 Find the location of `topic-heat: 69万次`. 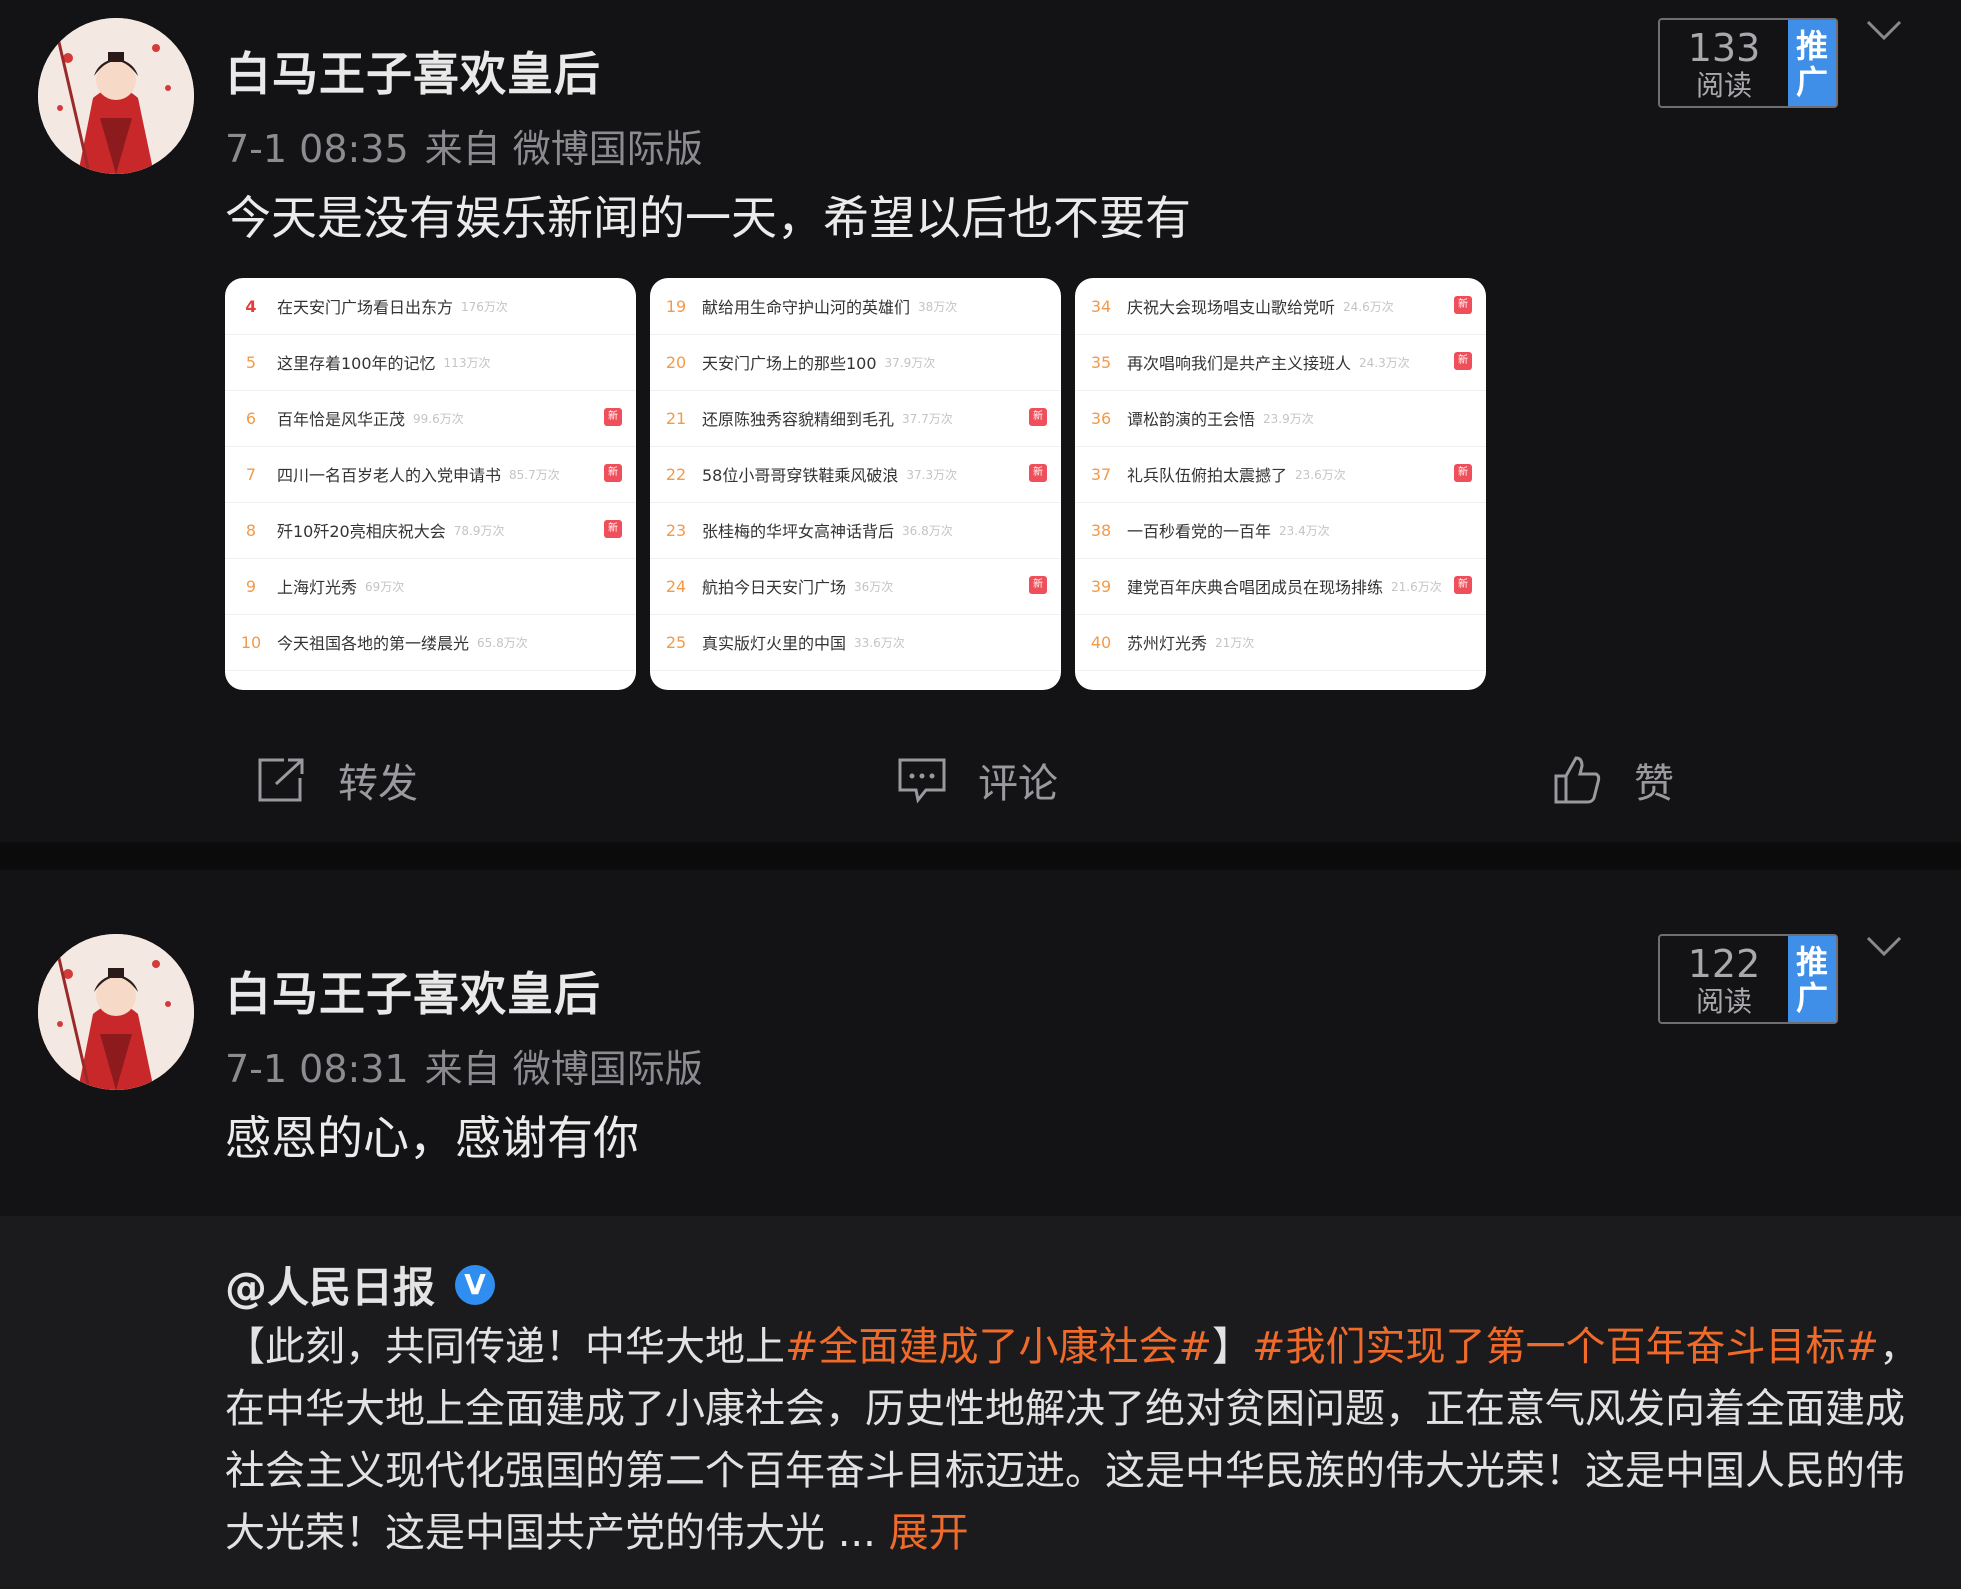

topic-heat: 69万次 is located at coordinates (385, 586).